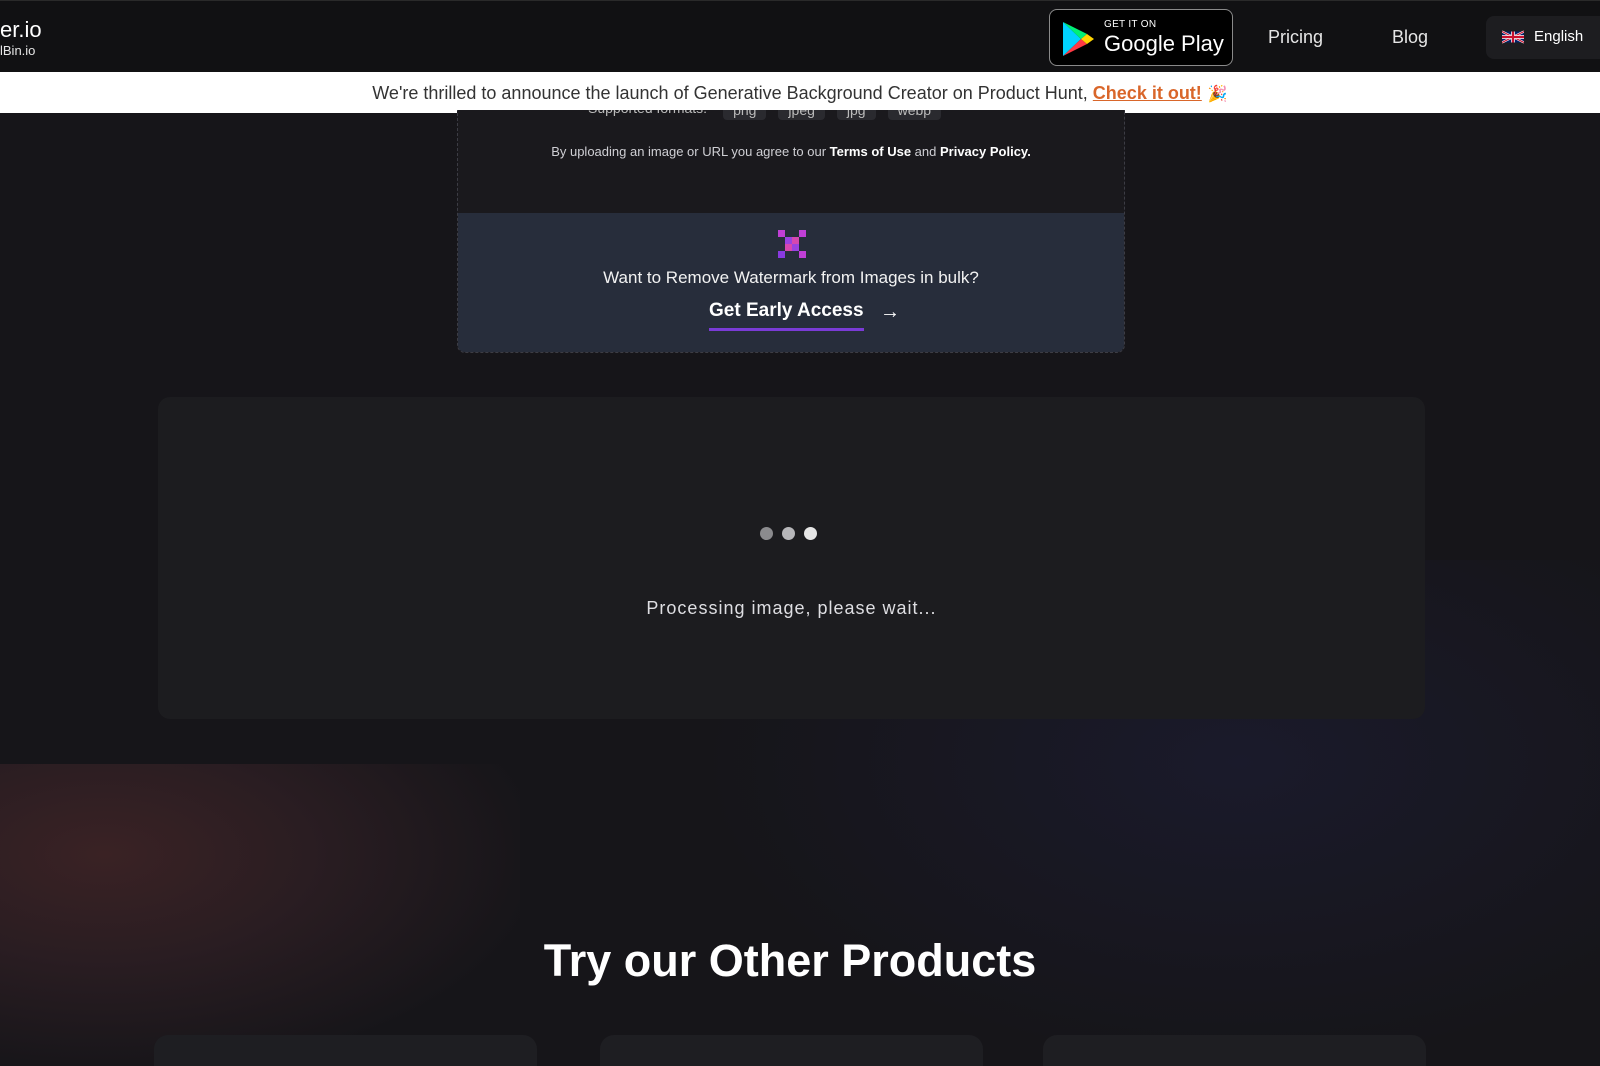 The height and width of the screenshot is (1066, 1600). What do you see at coordinates (18, 50) in the screenshot?
I see `brand-sub-text: lBin.io` at bounding box center [18, 50].